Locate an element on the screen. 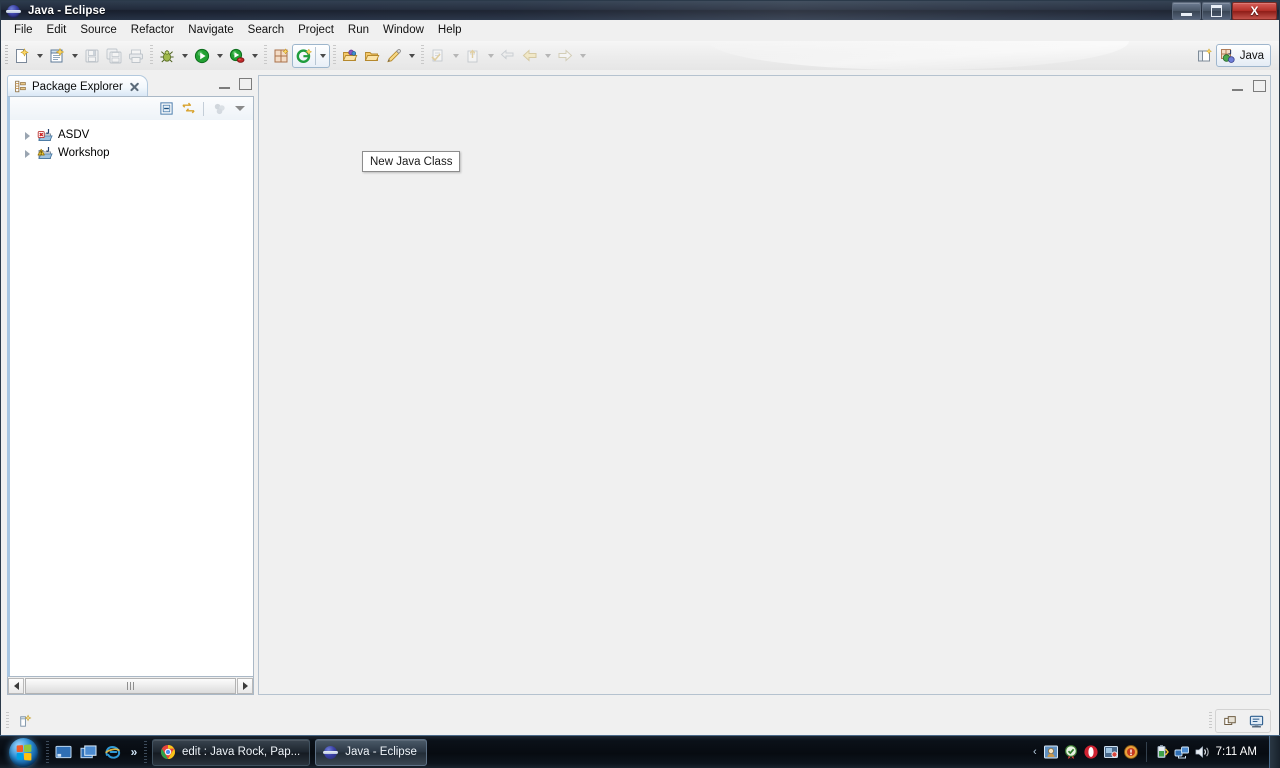  tray-media-icon is located at coordinates (1111, 752).